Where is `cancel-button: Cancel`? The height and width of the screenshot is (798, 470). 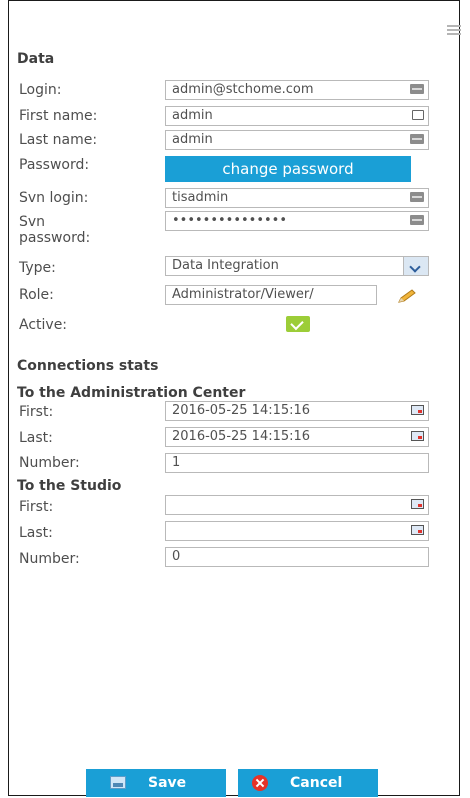 cancel-button: Cancel is located at coordinates (308, 783).